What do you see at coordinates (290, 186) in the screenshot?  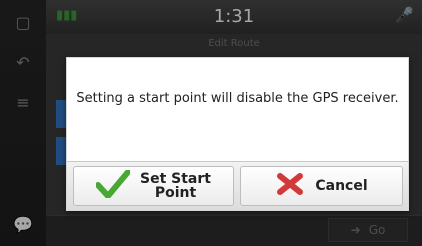 I see `x-icon` at bounding box center [290, 186].